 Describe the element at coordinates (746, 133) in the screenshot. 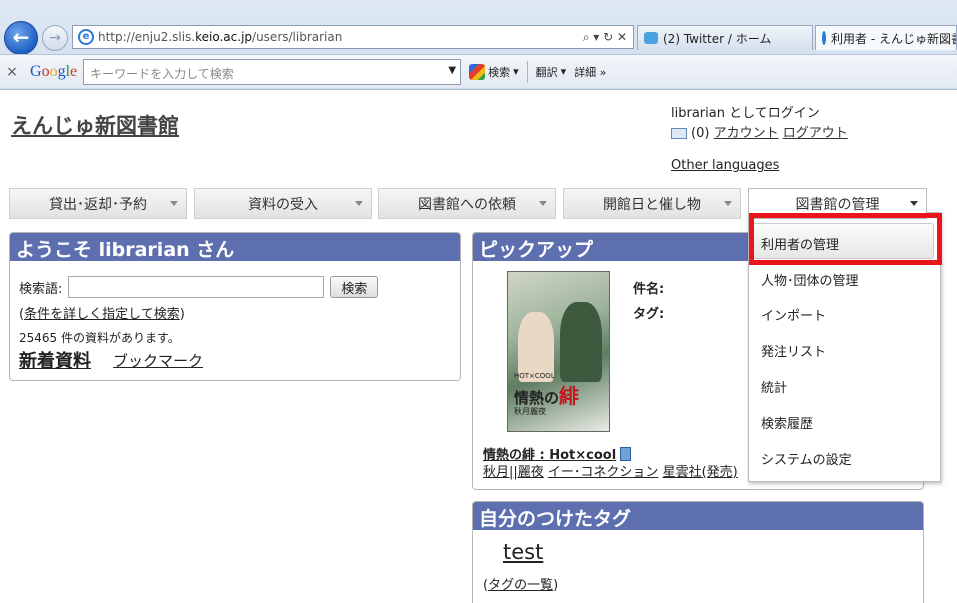

I see `account-link: アカウント` at that location.